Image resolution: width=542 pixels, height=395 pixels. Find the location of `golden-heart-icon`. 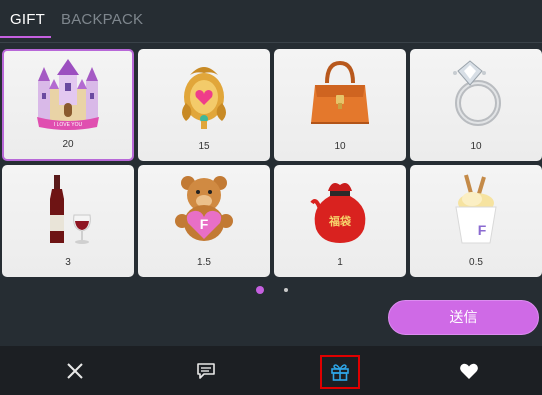

golden-heart-icon is located at coordinates (204, 94).